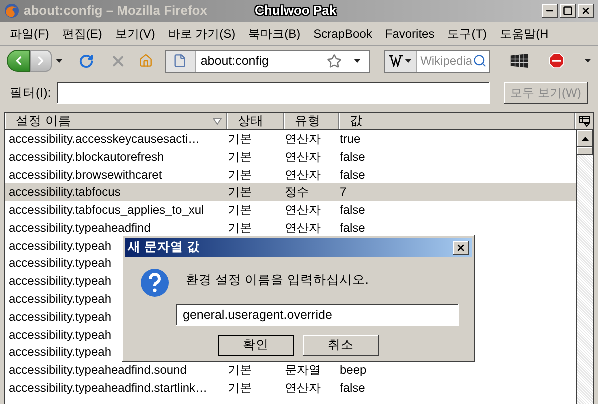  What do you see at coordinates (202, 33) in the screenshot?
I see `menu-item: 바로 가기(S)` at bounding box center [202, 33].